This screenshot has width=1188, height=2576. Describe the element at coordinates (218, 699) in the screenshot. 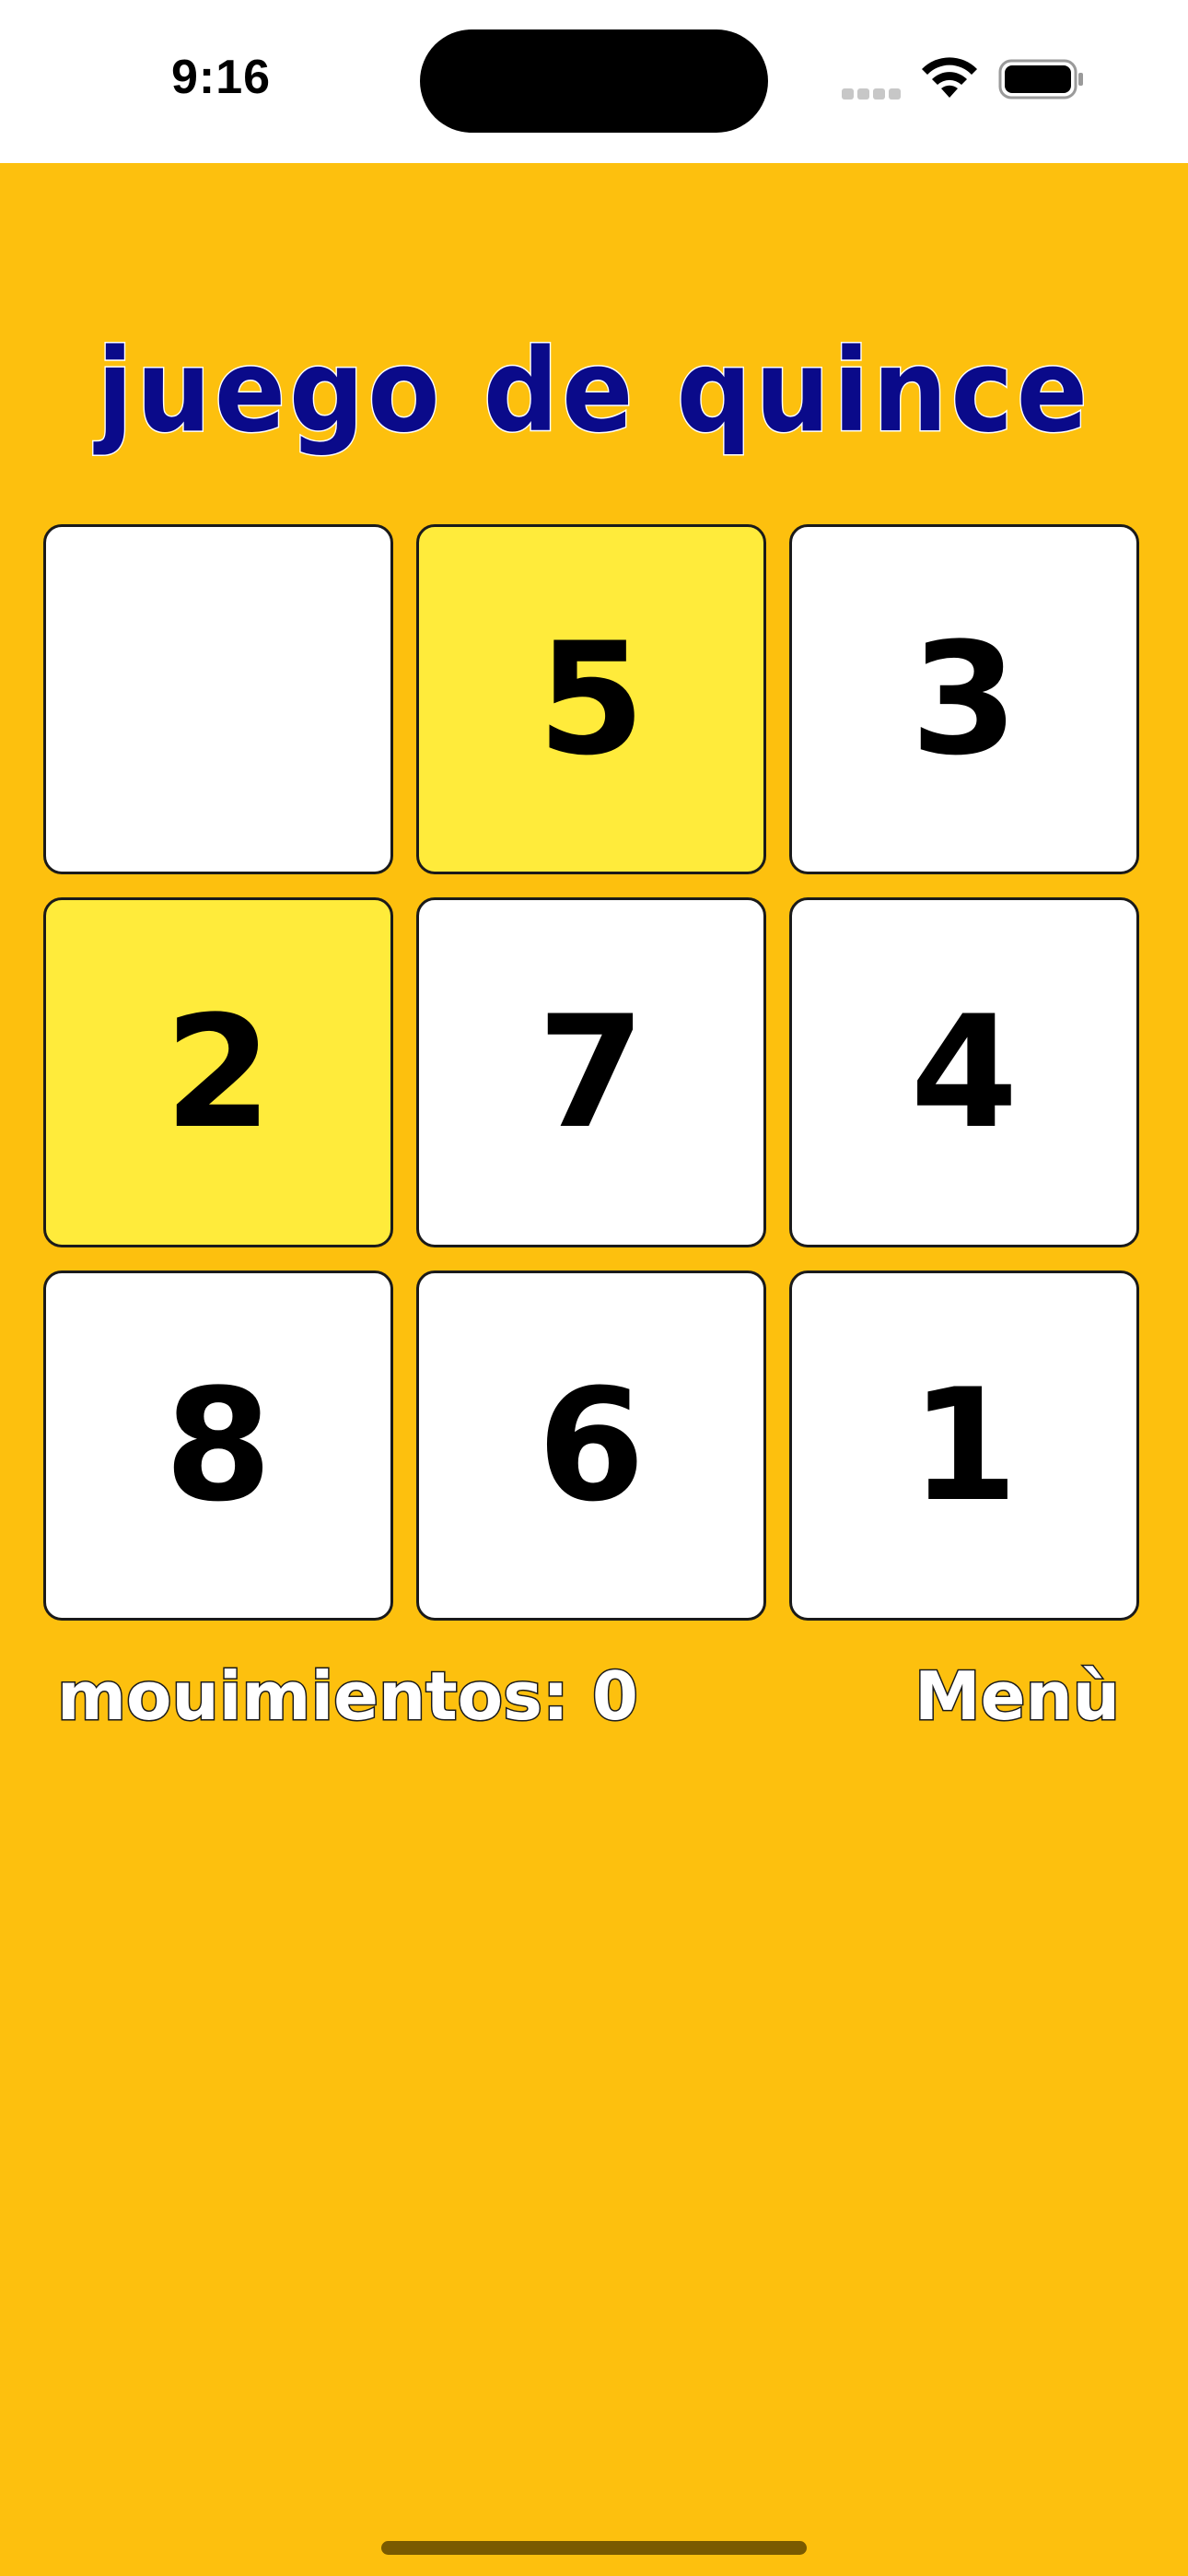

I see `tile-empty` at that location.